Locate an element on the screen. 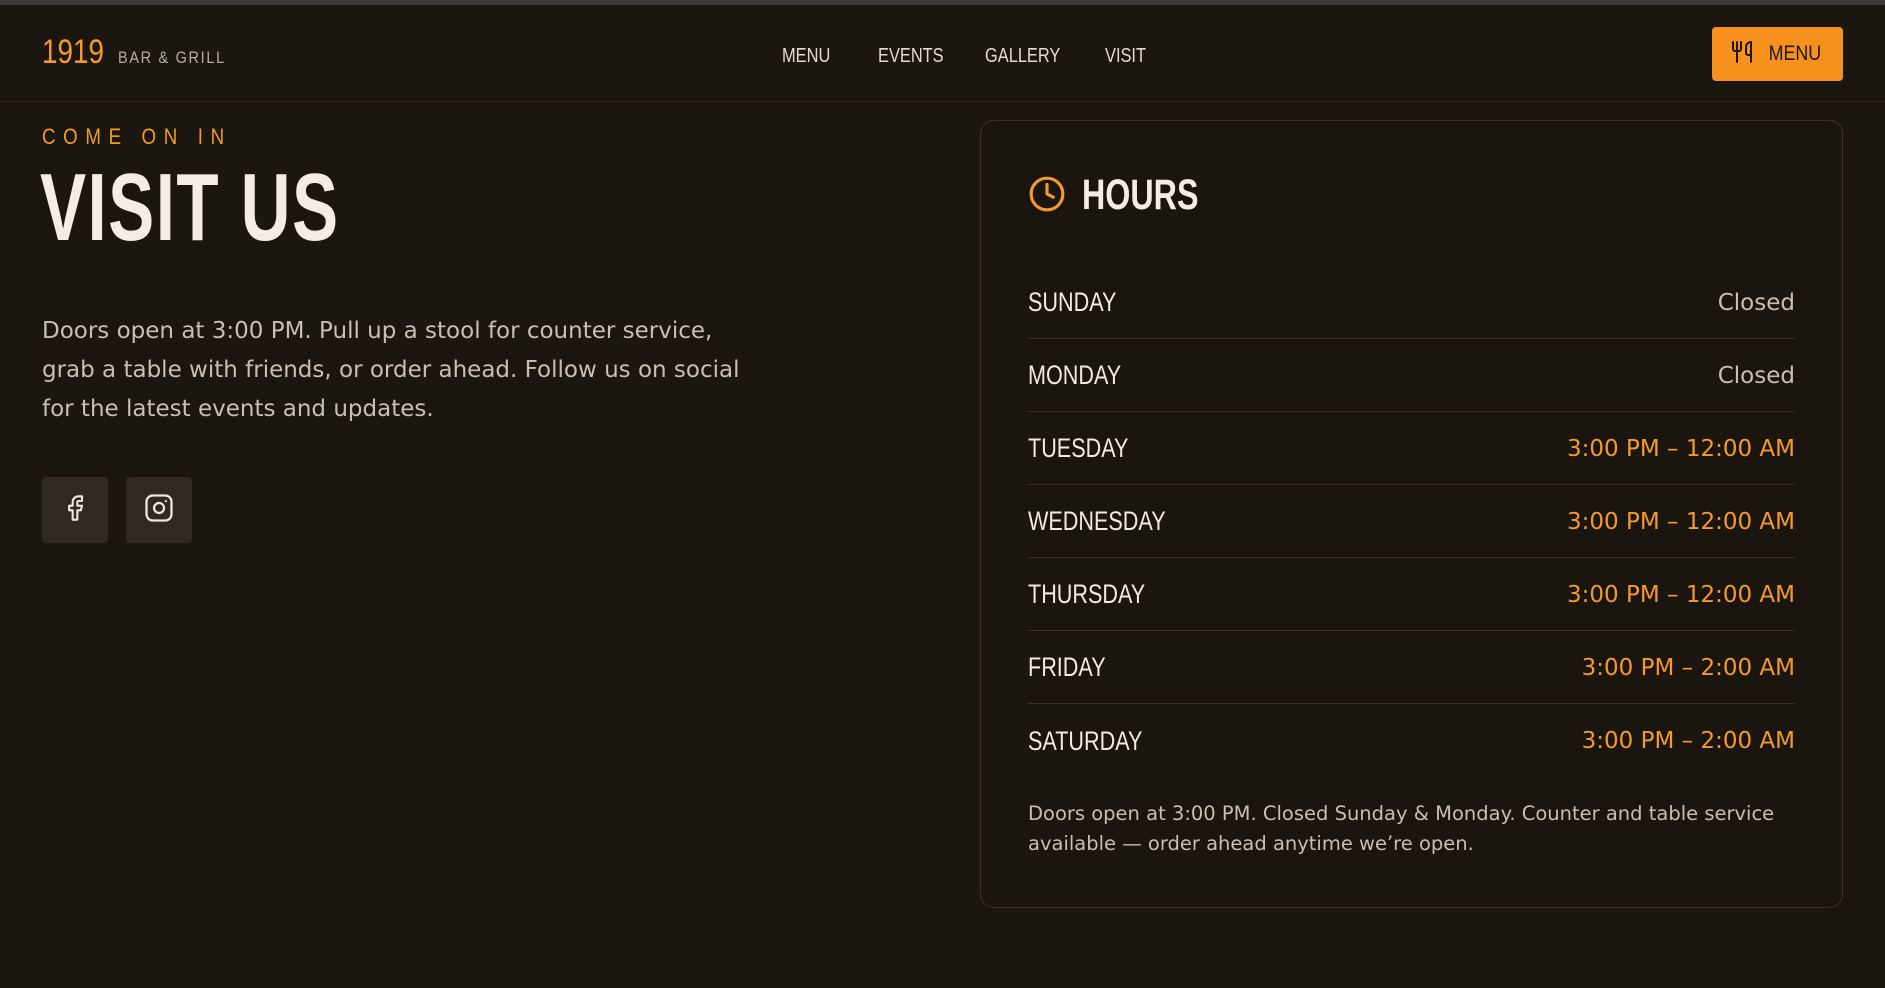  clock-icon is located at coordinates (1047, 196).